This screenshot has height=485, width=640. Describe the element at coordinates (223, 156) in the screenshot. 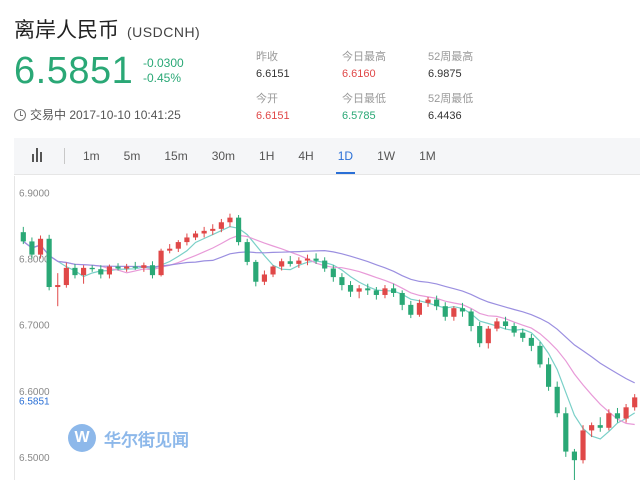

I see `tab-30m: 30m` at that location.